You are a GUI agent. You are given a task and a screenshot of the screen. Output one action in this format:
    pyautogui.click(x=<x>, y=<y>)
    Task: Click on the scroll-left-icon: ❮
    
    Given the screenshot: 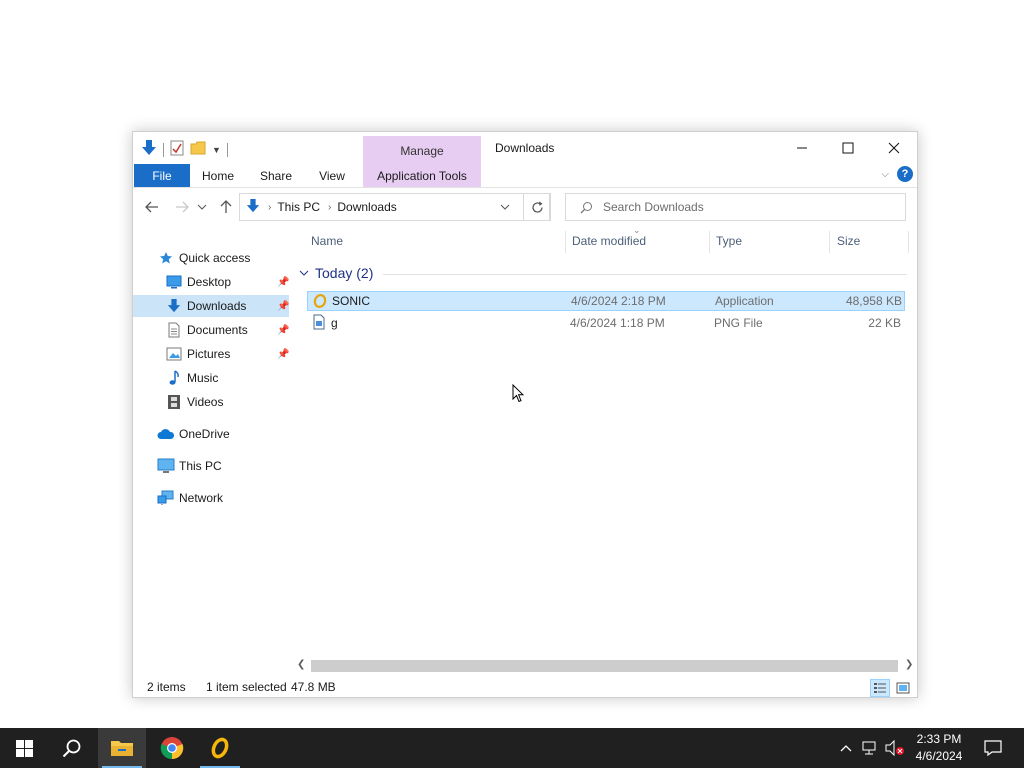 What is the action you would take?
    pyautogui.click(x=301, y=664)
    